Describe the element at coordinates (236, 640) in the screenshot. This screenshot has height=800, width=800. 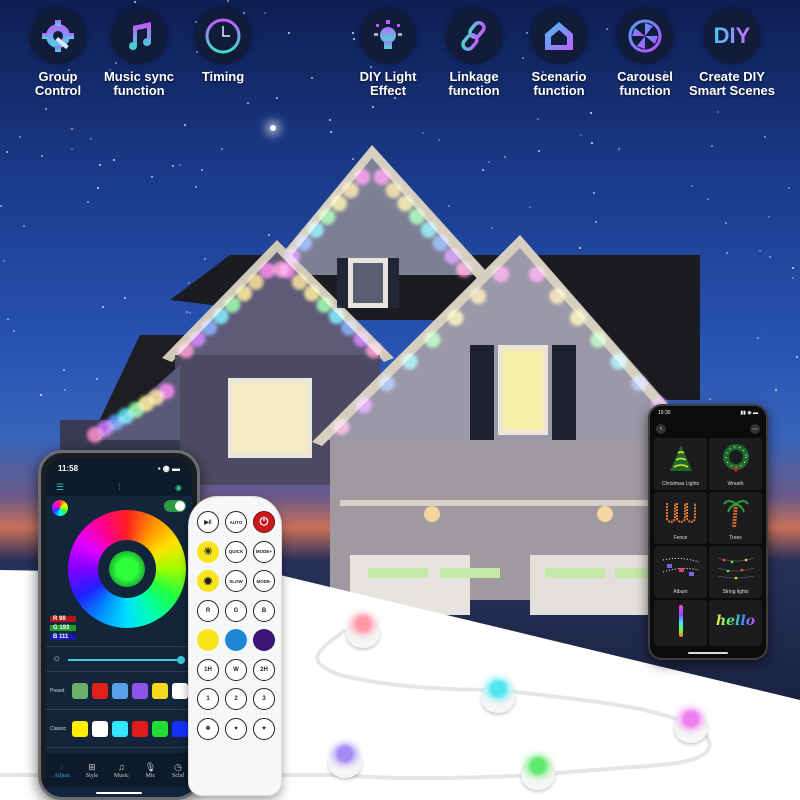
I see `sky-blue-color-button` at that location.